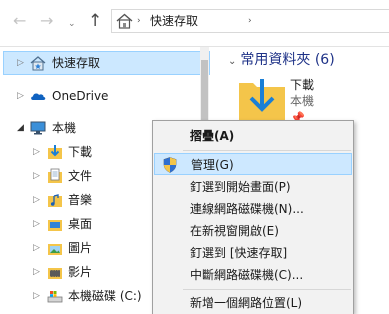 Image resolution: width=389 pixels, height=314 pixels. I want to click on menu-item-label: 釘選到 [快速存取], so click(239, 253).